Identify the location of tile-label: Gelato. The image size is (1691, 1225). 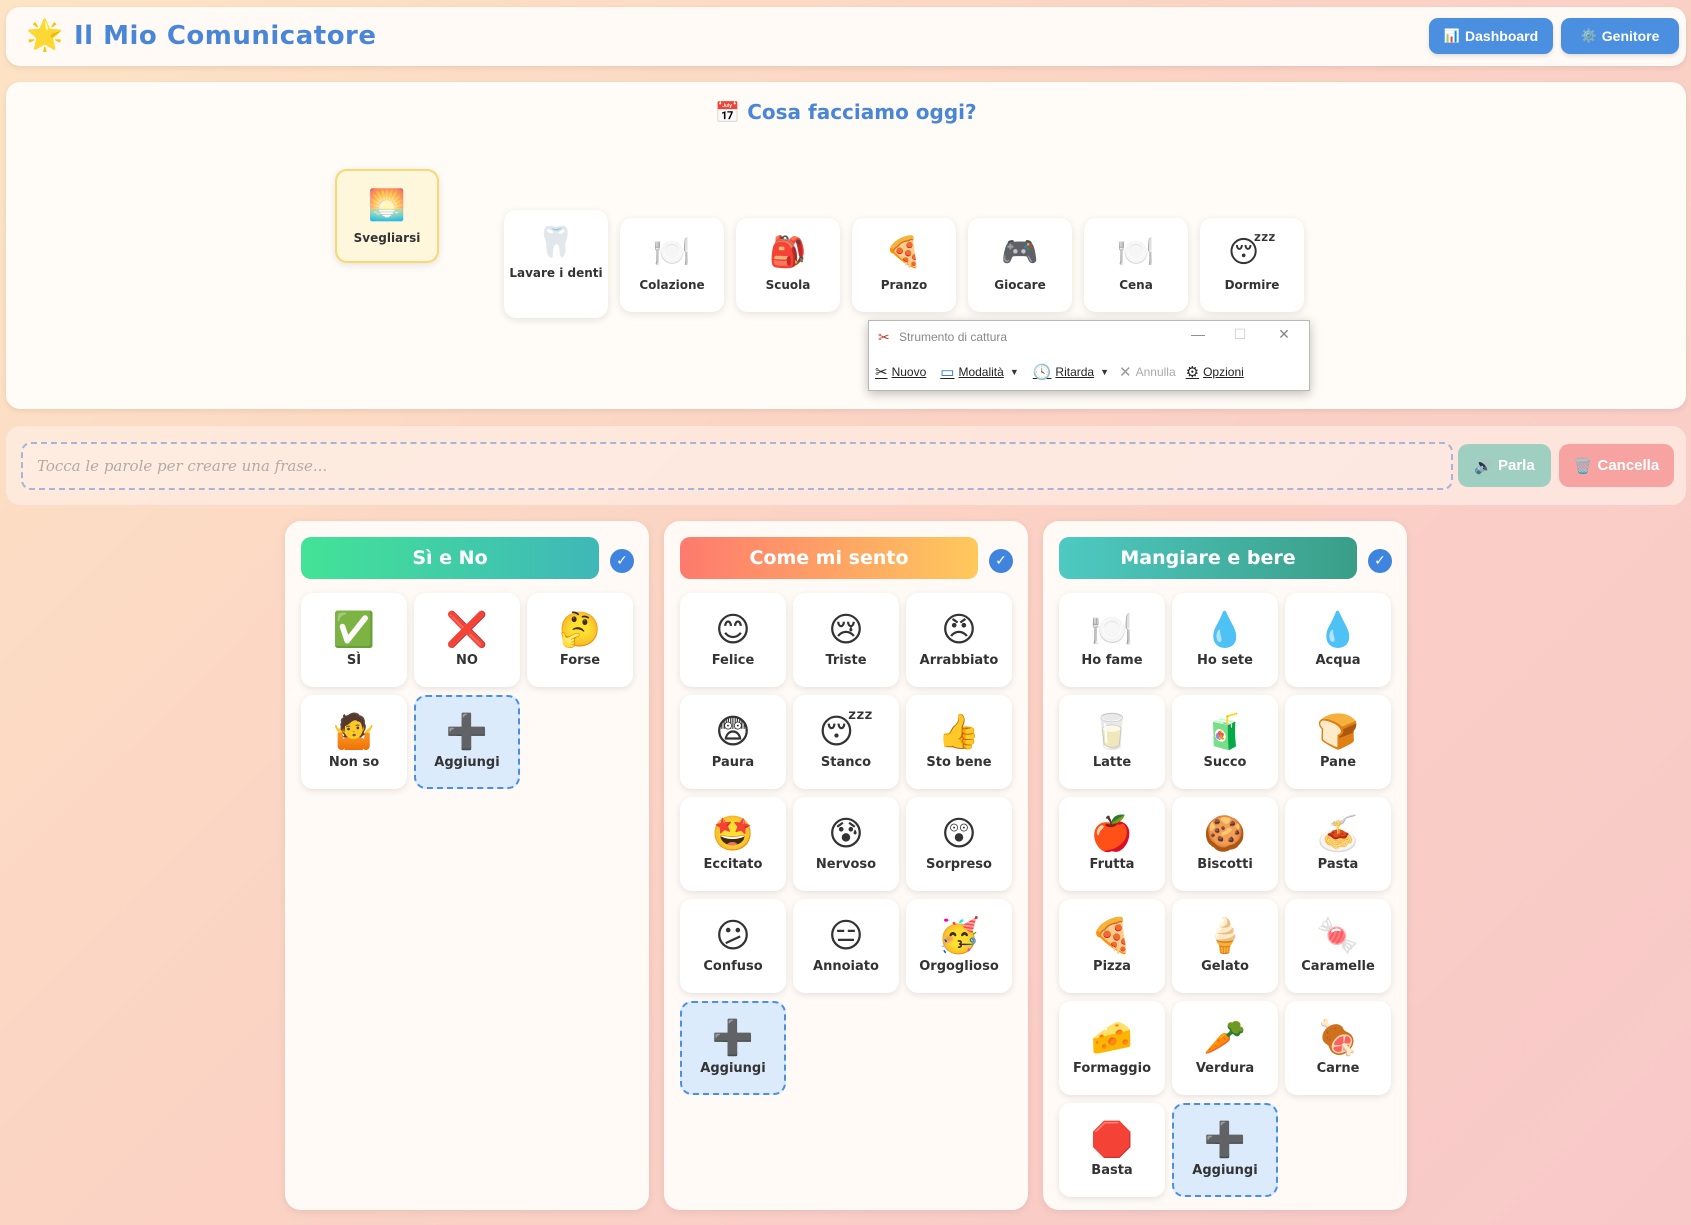
(1225, 966).